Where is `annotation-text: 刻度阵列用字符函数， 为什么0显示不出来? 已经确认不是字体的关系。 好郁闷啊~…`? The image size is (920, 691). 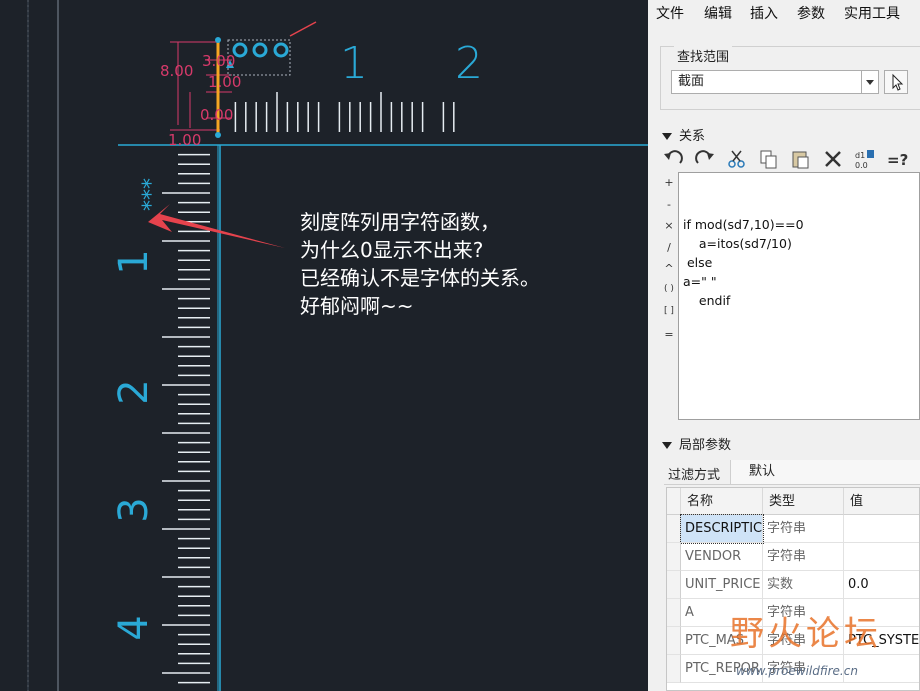 annotation-text: 刻度阵列用字符函数， 为什么0显示不出来? 已经确认不是字体的关系。 好郁闷啊~… is located at coordinates (420, 264).